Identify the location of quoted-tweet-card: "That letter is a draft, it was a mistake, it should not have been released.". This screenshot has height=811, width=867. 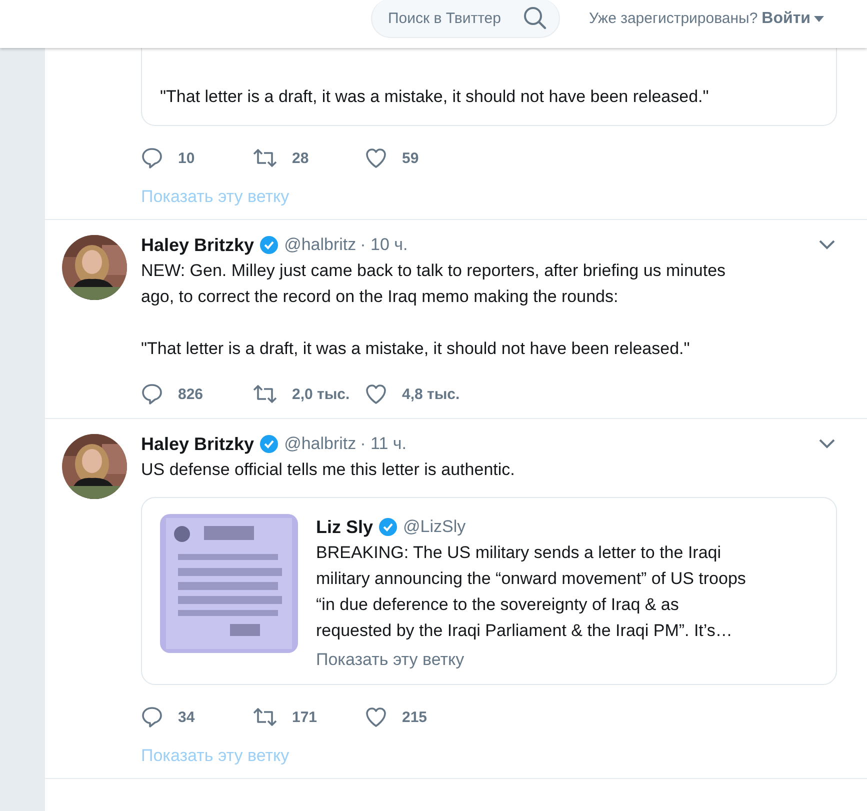
(489, 87).